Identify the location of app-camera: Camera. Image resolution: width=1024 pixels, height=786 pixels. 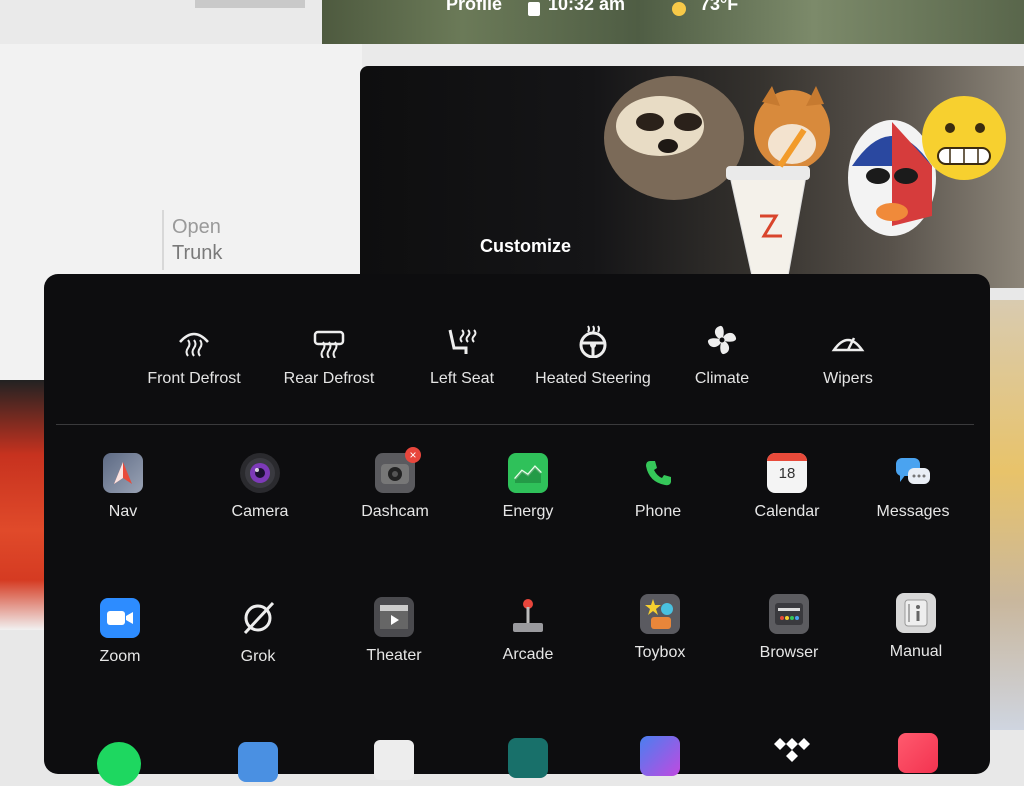
(260, 487).